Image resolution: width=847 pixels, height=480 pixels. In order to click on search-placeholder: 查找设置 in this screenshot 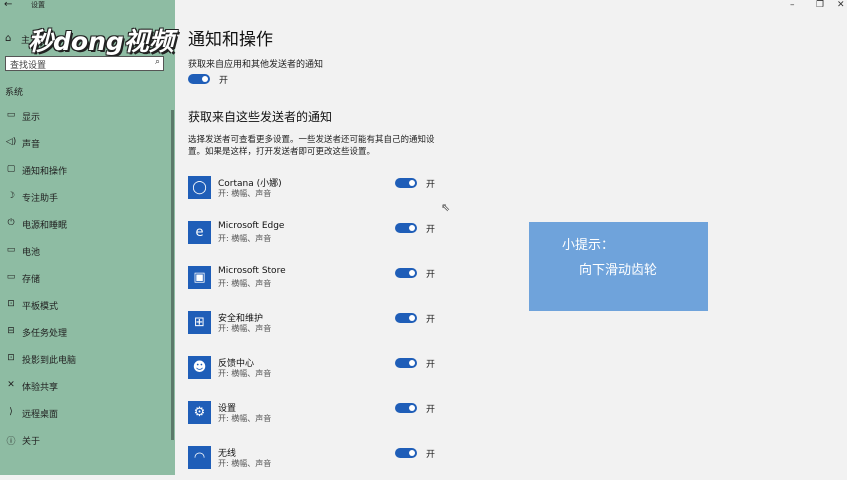, I will do `click(28, 66)`.